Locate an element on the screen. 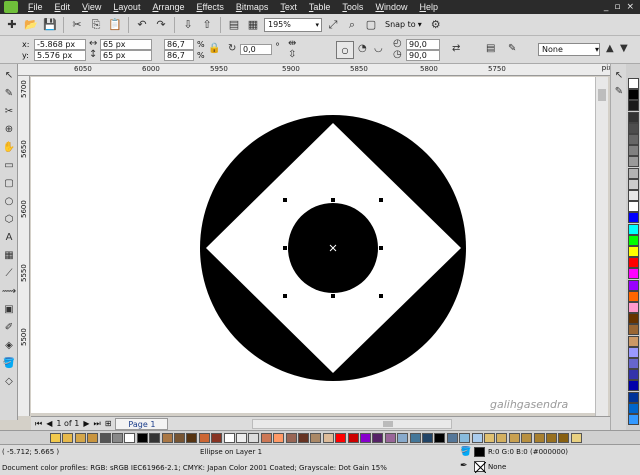  save-icon: 💾 is located at coordinates (50, 25).